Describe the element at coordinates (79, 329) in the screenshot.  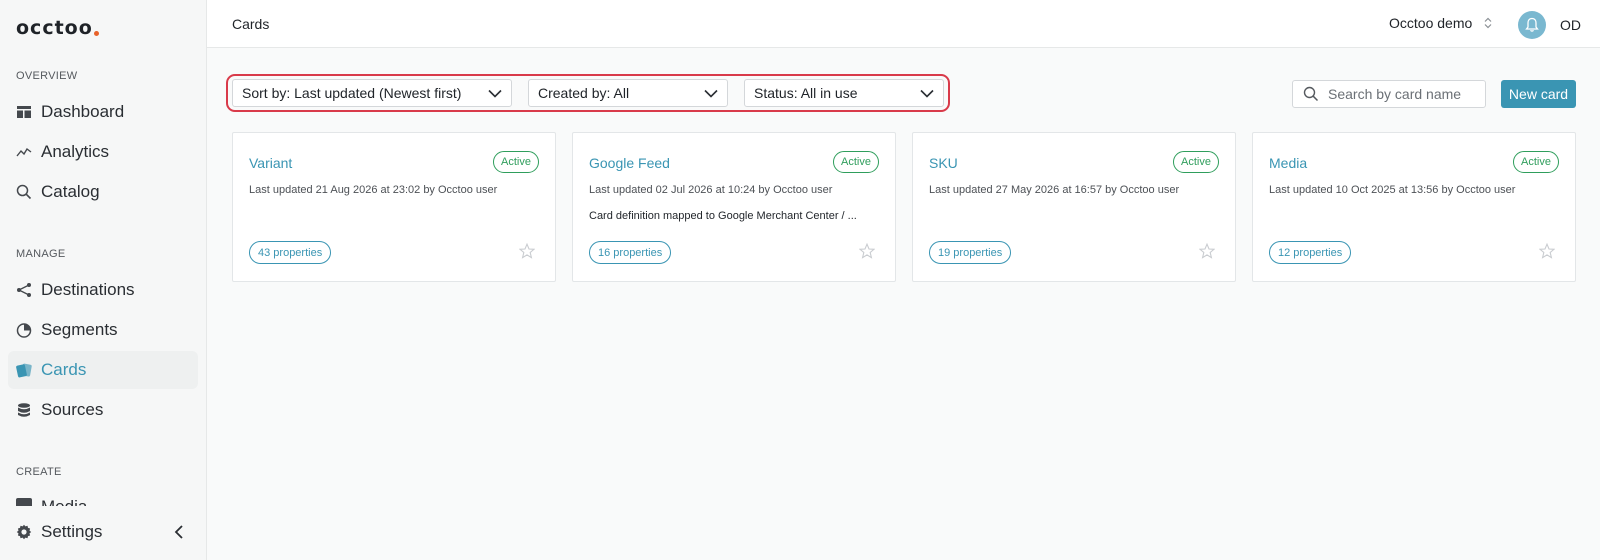
I see `sidebar-item-label: Segments` at that location.